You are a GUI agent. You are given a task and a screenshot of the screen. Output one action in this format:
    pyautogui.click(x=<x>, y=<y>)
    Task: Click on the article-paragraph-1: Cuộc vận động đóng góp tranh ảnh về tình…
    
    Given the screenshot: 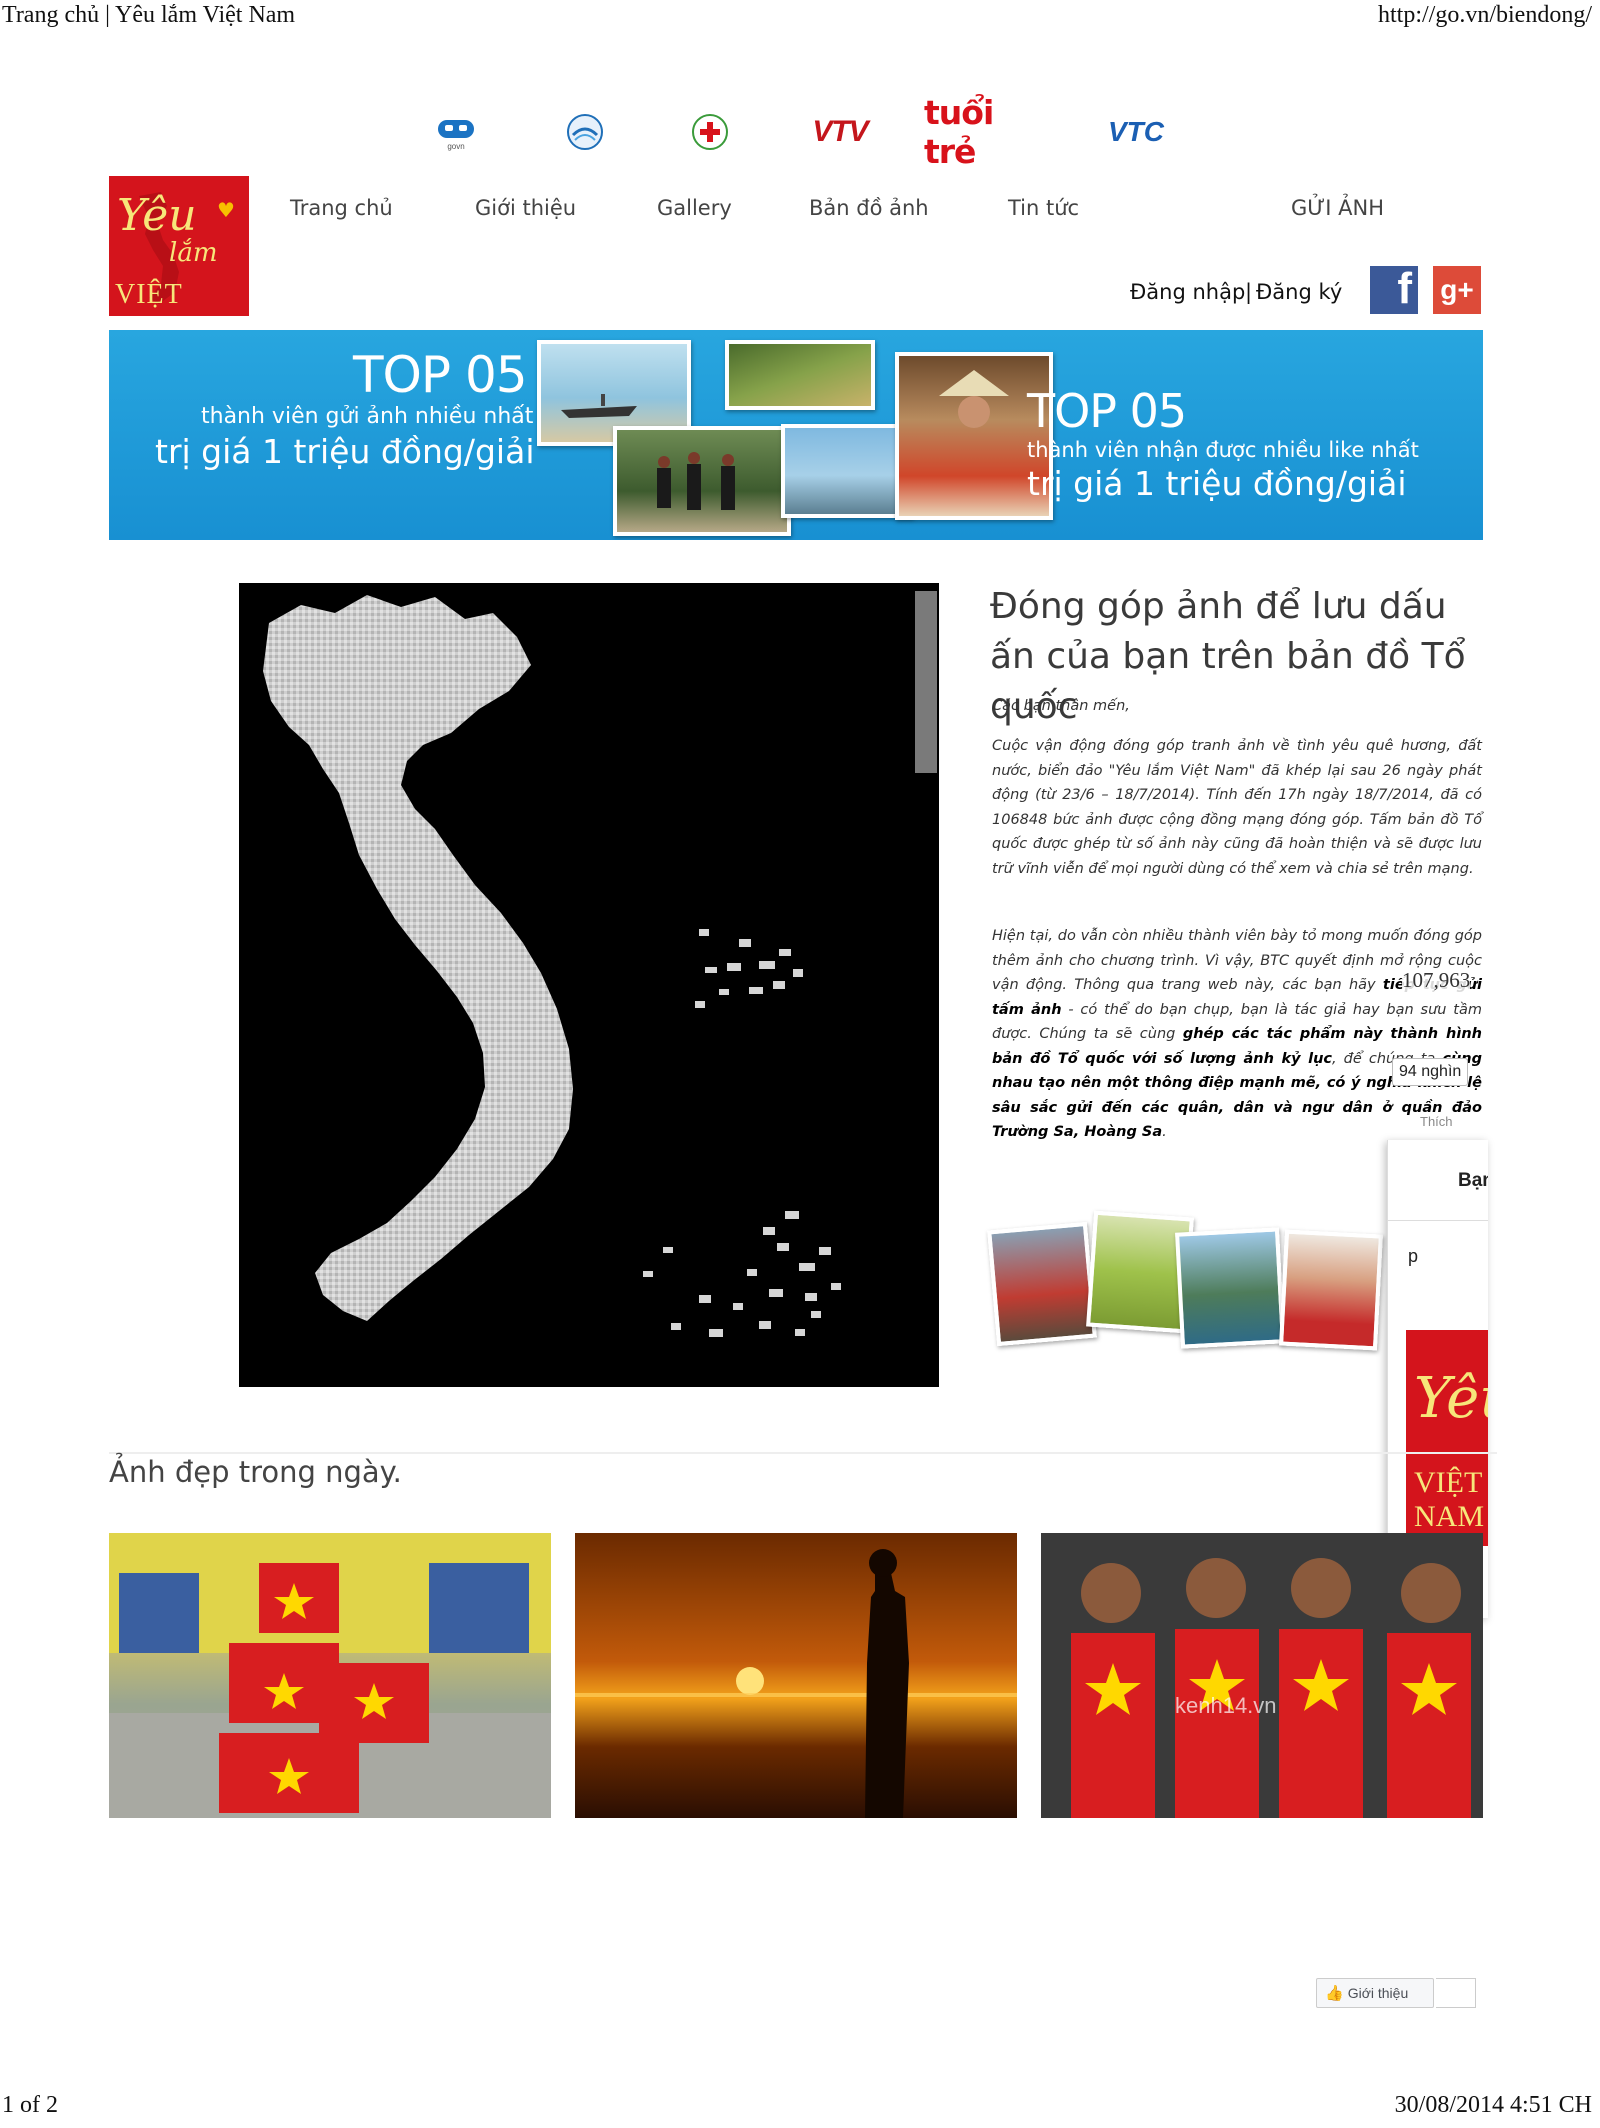 What is the action you would take?
    pyautogui.click(x=1237, y=807)
    